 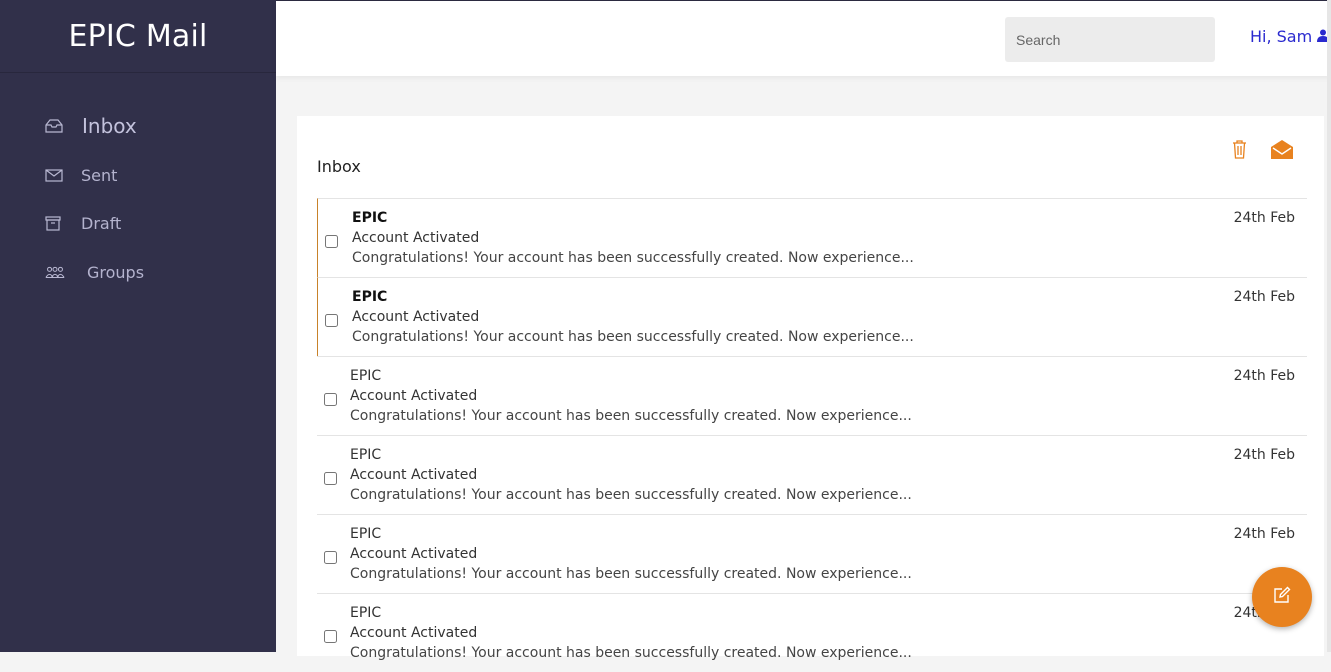 What do you see at coordinates (1239, 151) in the screenshot?
I see `trash-icon` at bounding box center [1239, 151].